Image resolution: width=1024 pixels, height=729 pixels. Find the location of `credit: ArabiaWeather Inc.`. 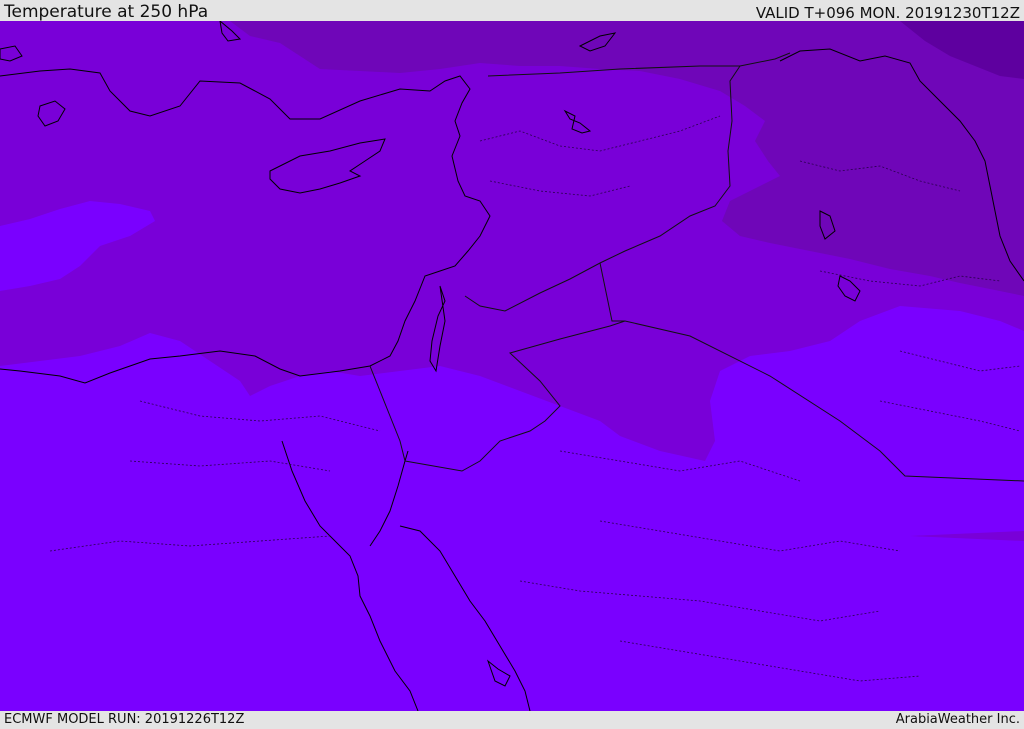

credit: ArabiaWeather Inc. is located at coordinates (957, 719).